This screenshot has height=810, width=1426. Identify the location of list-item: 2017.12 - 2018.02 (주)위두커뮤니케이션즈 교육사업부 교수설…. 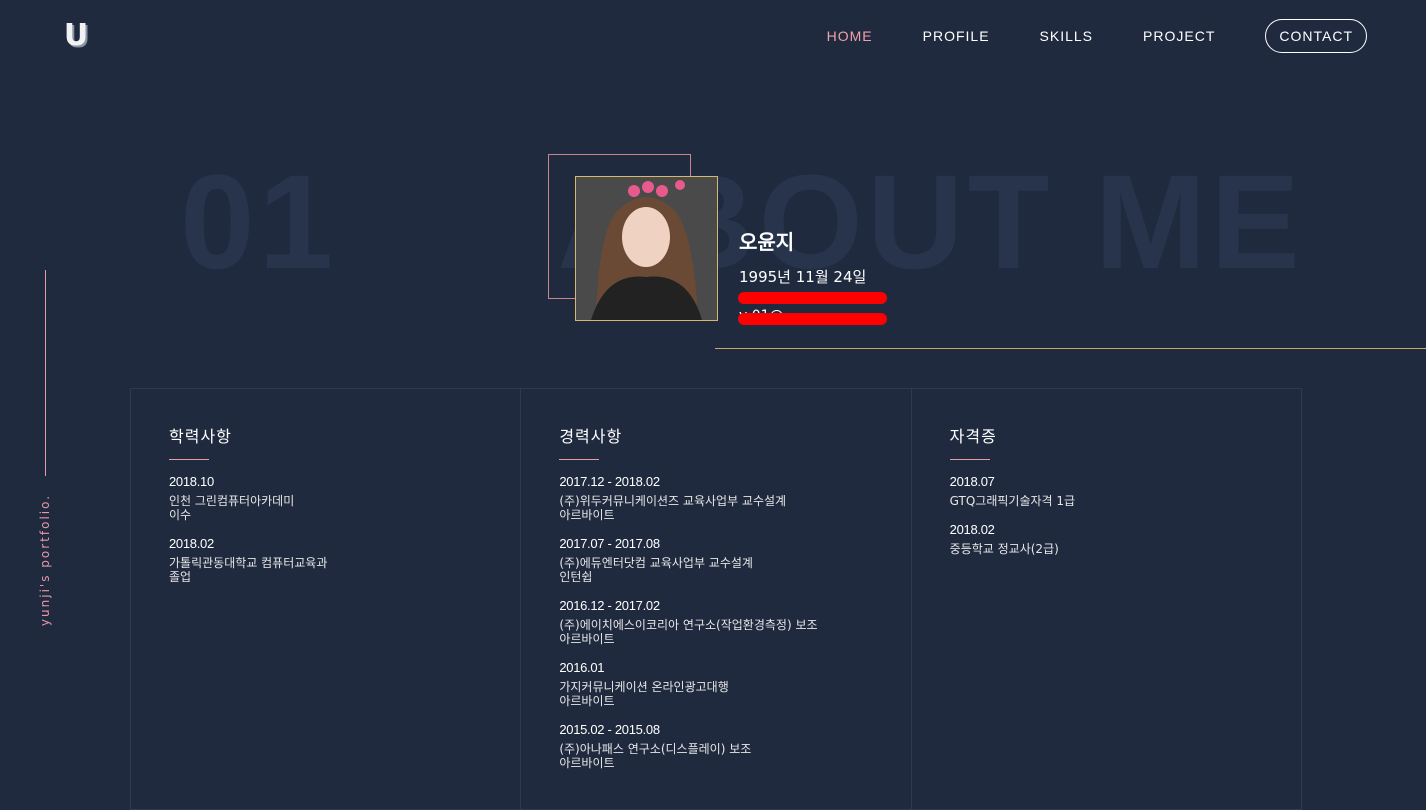
(734, 498).